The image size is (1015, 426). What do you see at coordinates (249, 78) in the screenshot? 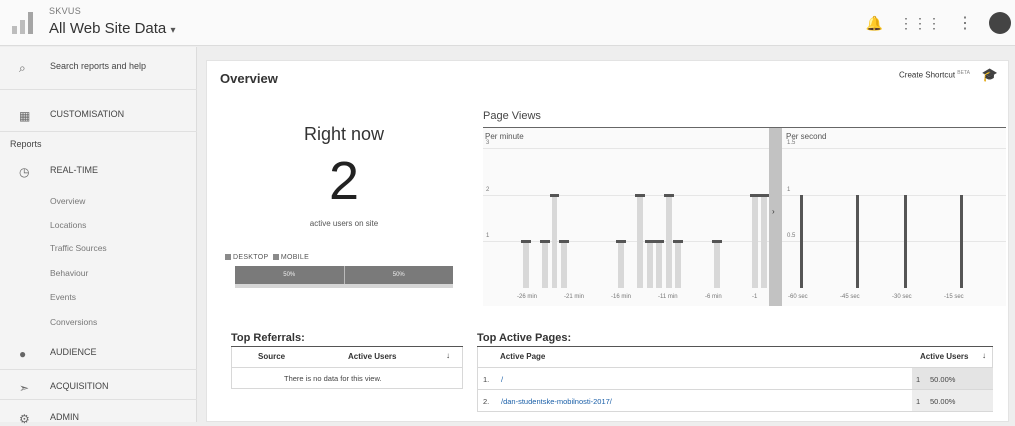
I see `page-title: Overview` at bounding box center [249, 78].